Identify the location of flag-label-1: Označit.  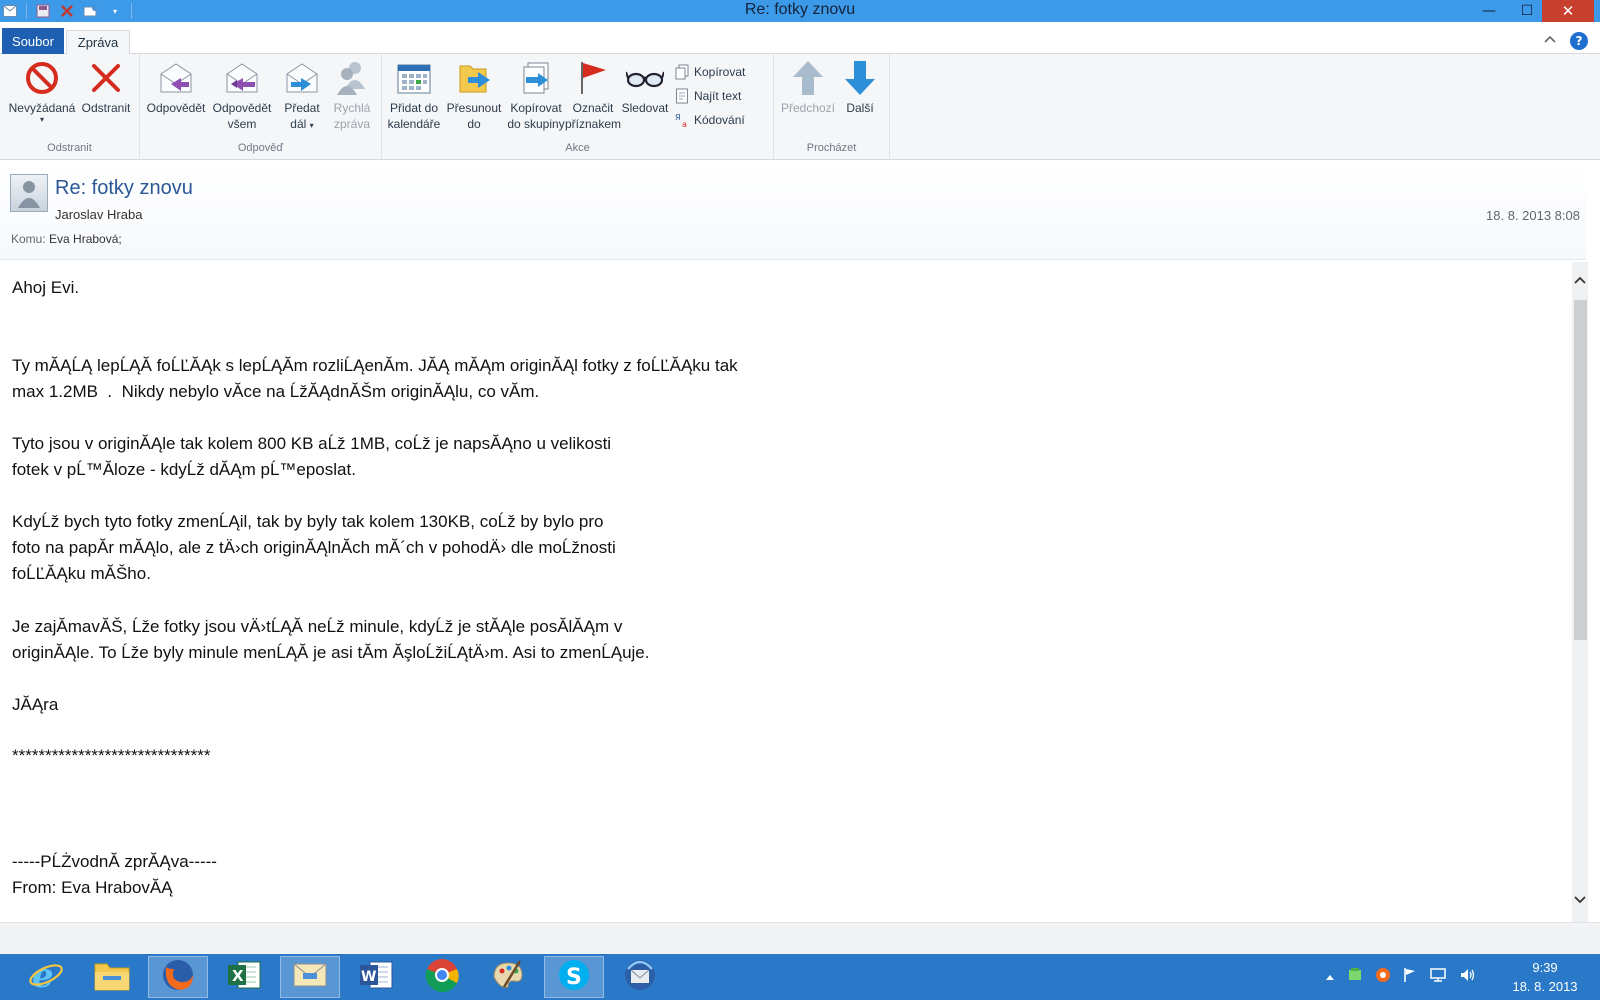
(593, 108).